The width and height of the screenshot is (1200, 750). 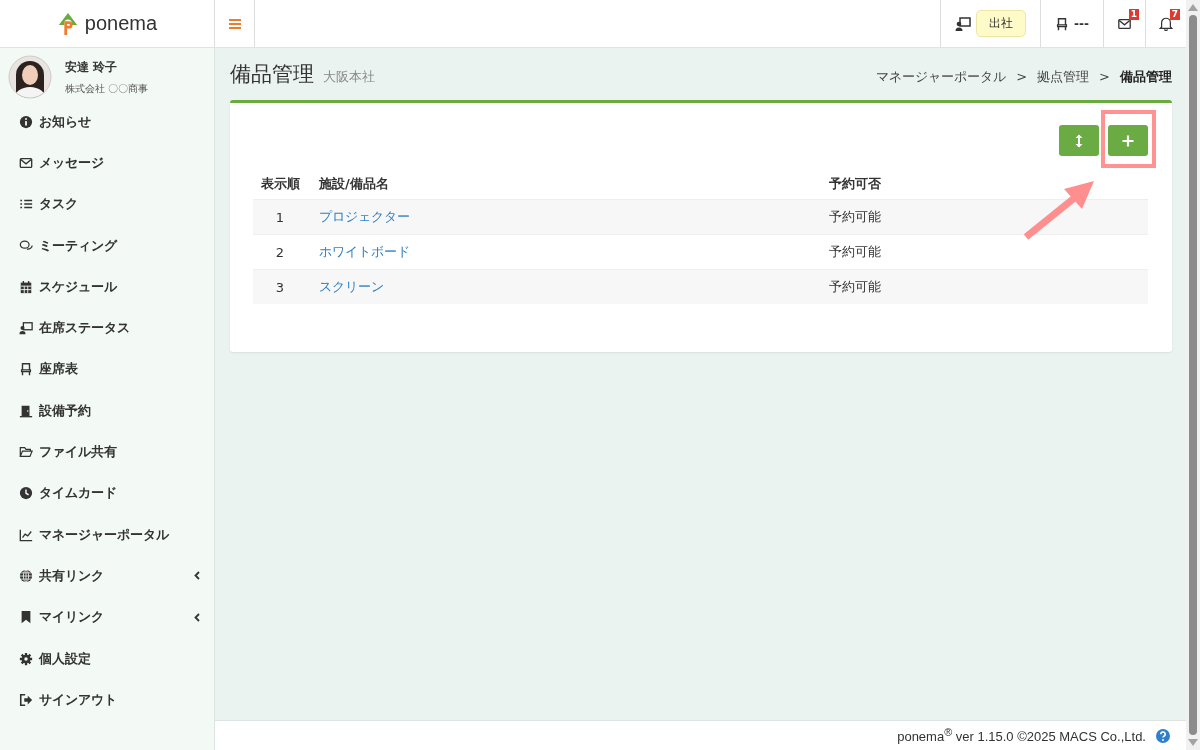 What do you see at coordinates (107, 287) in the screenshot?
I see `sidebar-item: スケジュール` at bounding box center [107, 287].